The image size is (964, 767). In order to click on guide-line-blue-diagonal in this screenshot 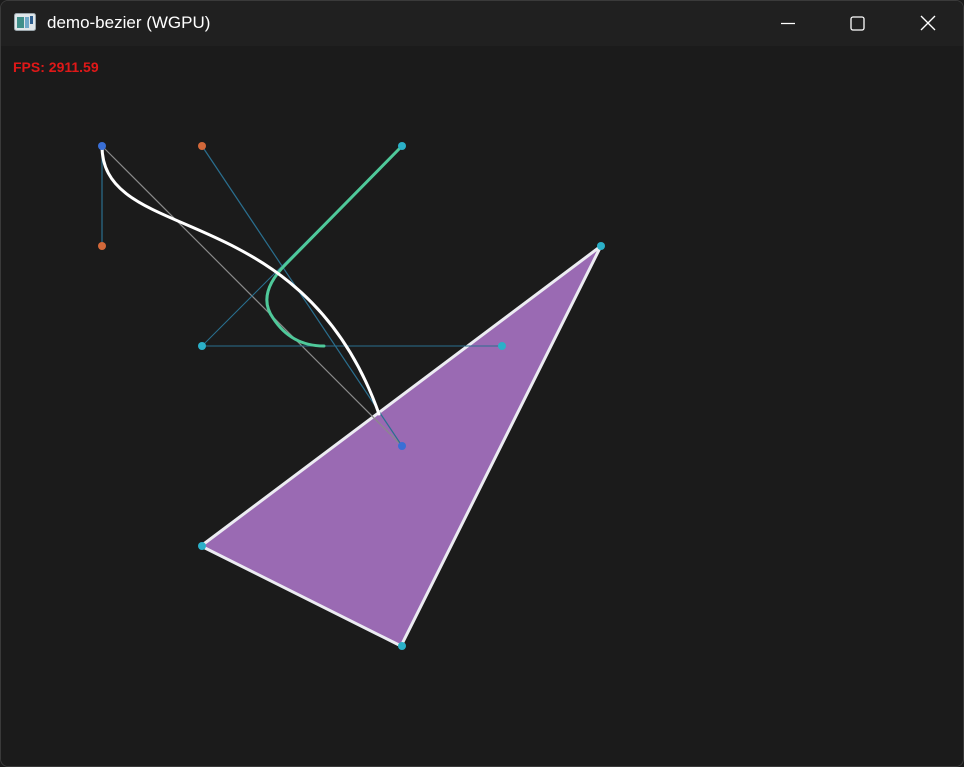, I will do `click(302, 296)`.